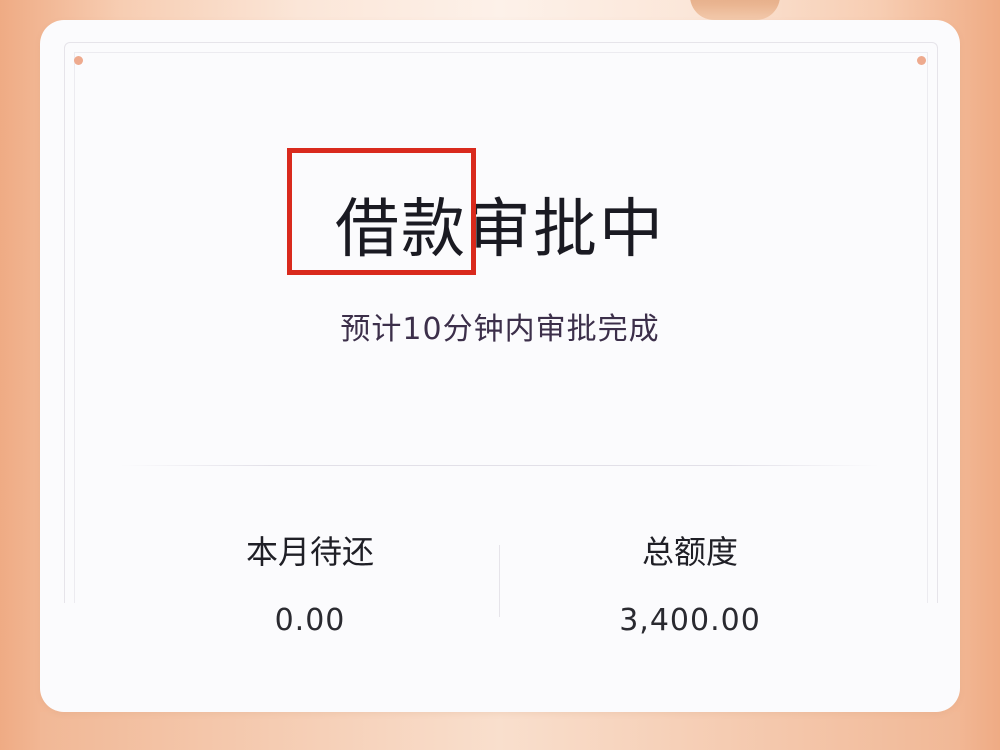 This screenshot has height=750, width=1000. What do you see at coordinates (310, 620) in the screenshot?
I see `monthly-due-value: 0.00` at bounding box center [310, 620].